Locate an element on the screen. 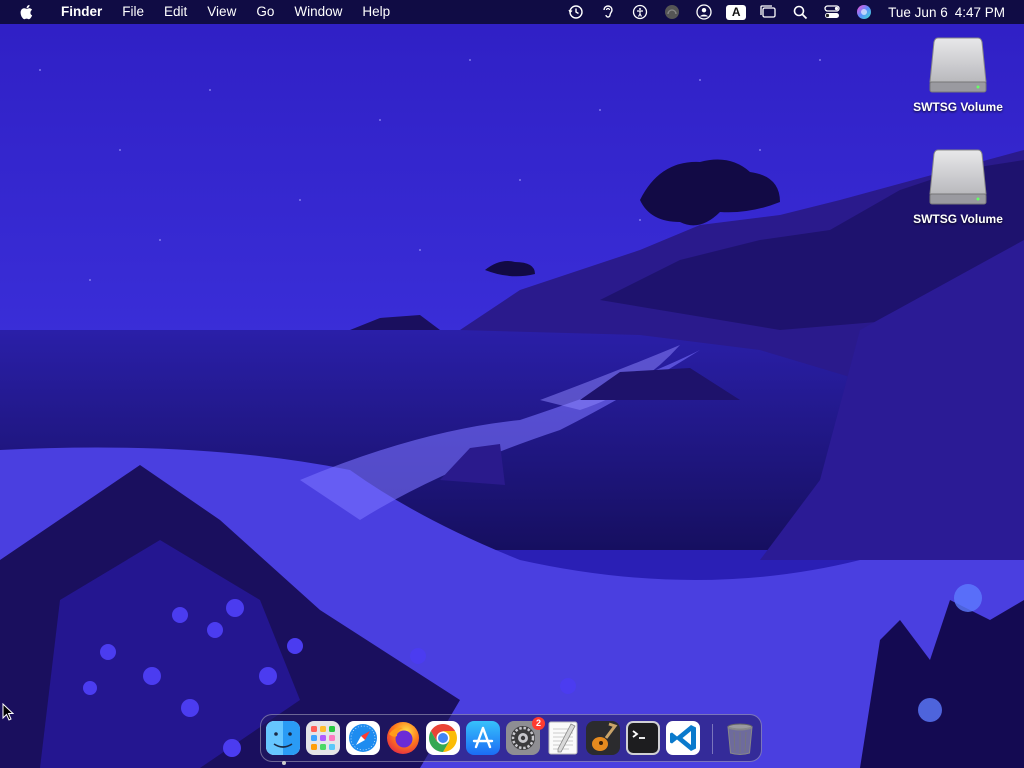 The width and height of the screenshot is (1024, 768). siri-icon is located at coordinates (864, 12).